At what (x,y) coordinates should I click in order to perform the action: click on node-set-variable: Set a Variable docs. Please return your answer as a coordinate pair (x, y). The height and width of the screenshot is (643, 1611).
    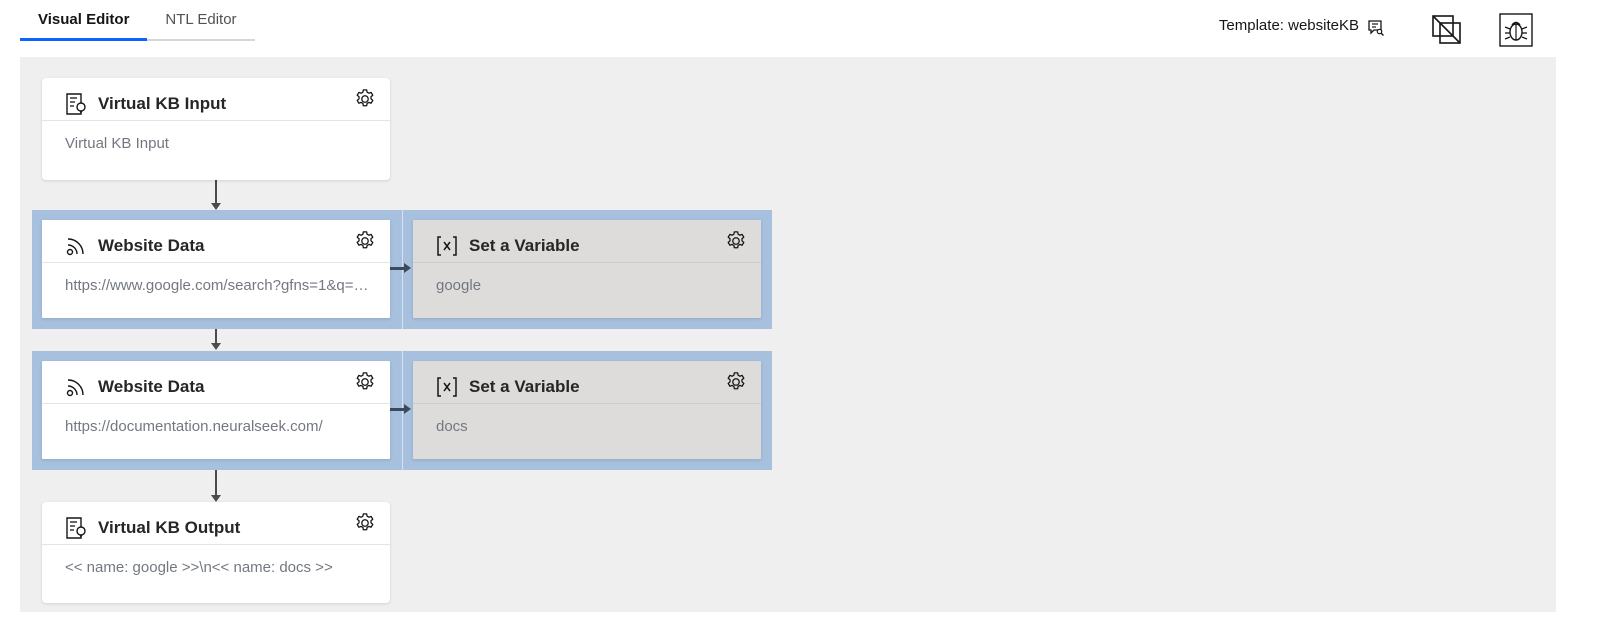
    Looking at the image, I should click on (587, 410).